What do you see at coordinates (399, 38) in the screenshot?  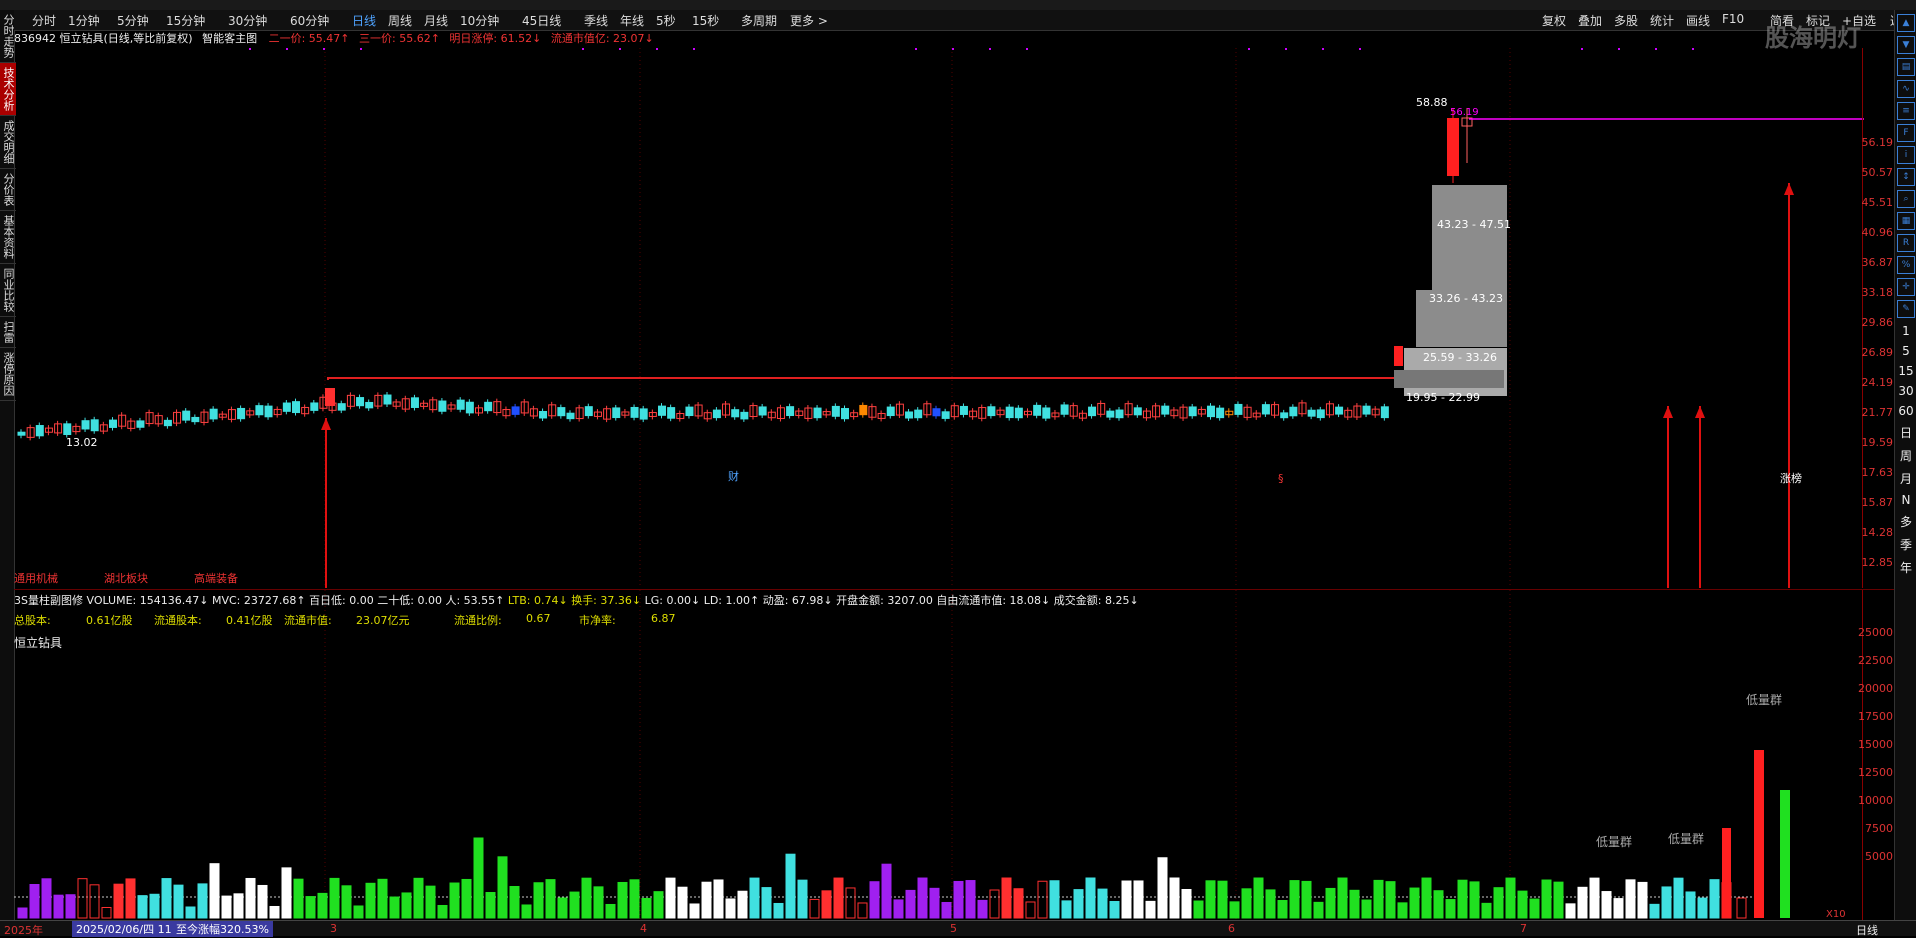 I see `price-p2: 三一价: 55.62↑` at bounding box center [399, 38].